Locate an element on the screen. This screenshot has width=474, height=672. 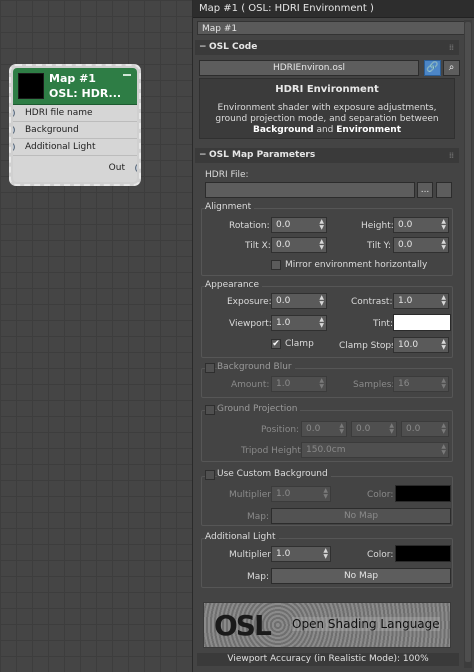
custom-bg-color-label: Color: is located at coordinates (380, 495).